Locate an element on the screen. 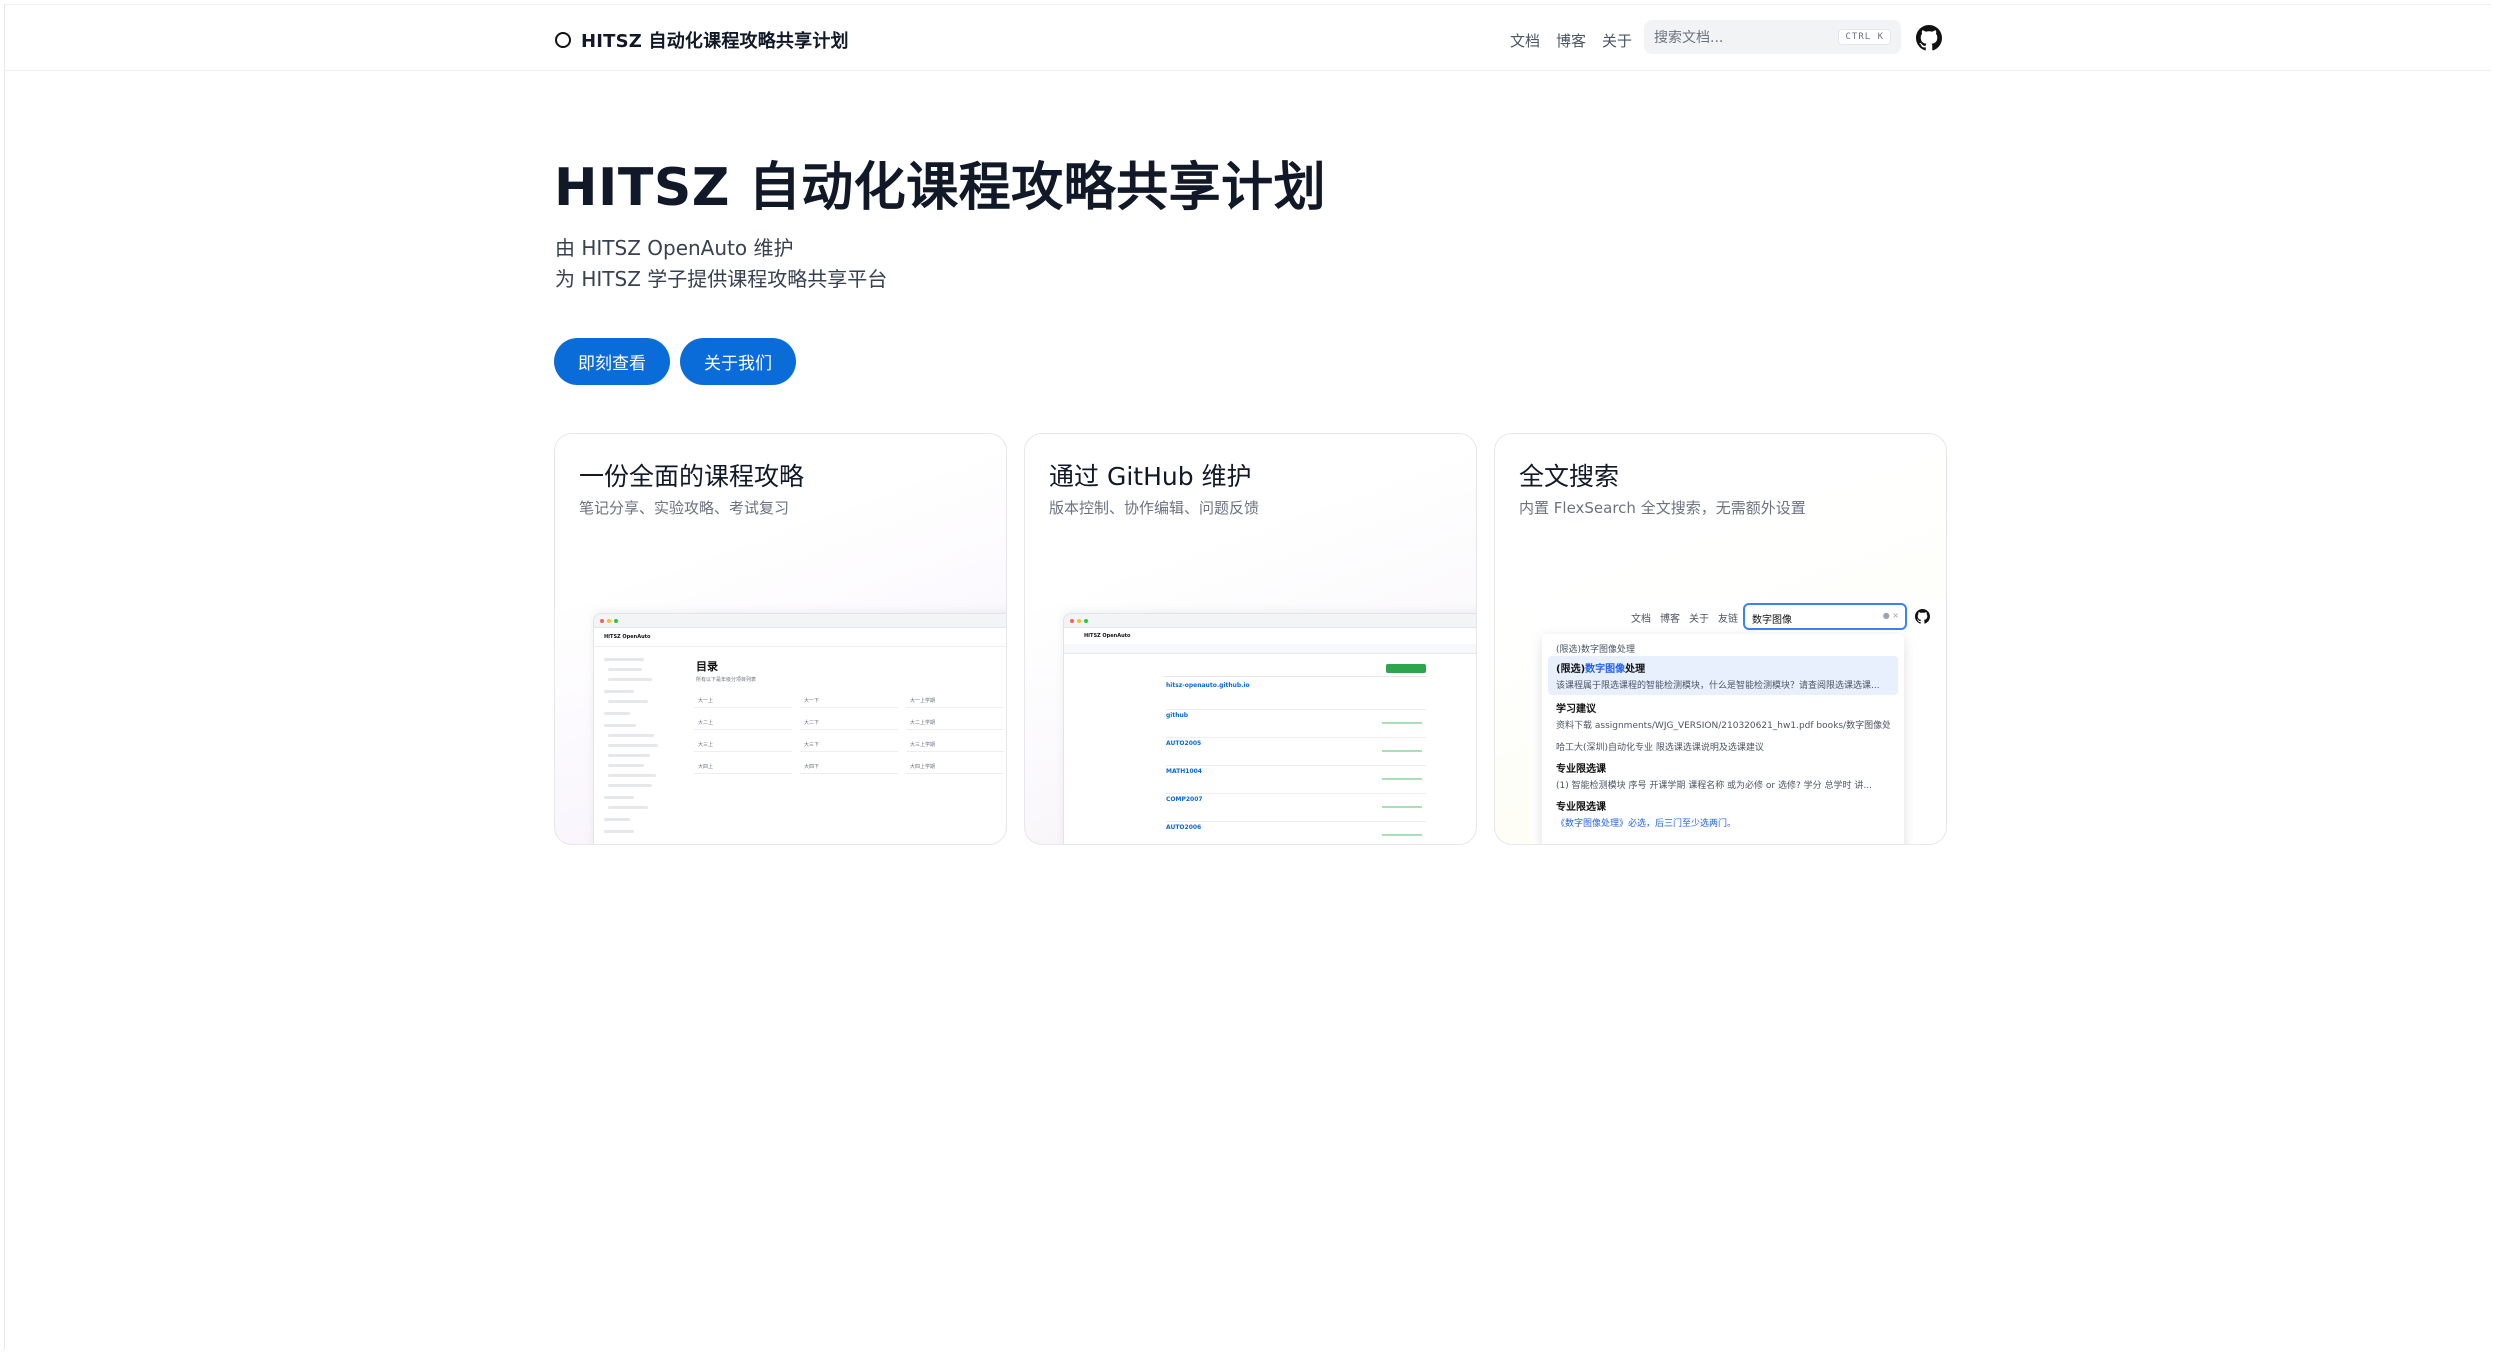 This screenshot has width=2495, height=1354. result-group-title: (限选)数字图像处理 is located at coordinates (1596, 650).